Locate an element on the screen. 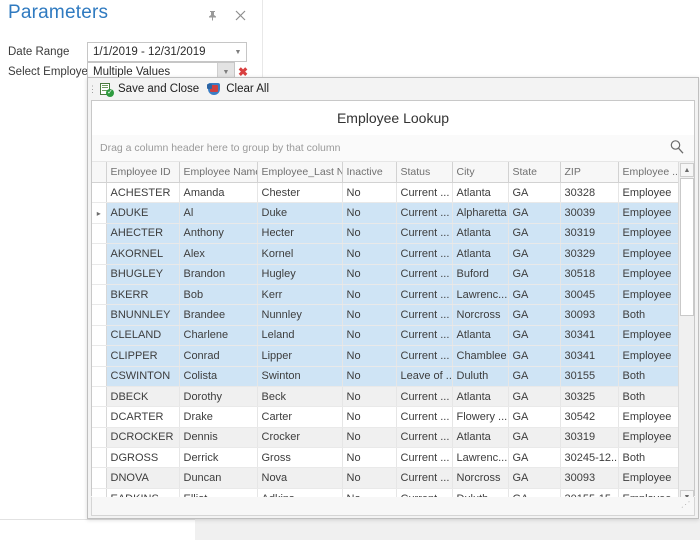 The height and width of the screenshot is (540, 700). cell-zip: 30319 is located at coordinates (589, 438).